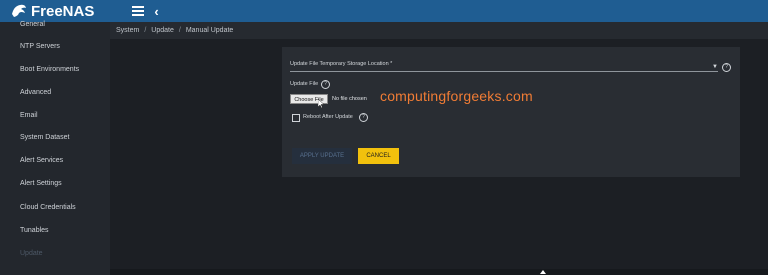 Image resolution: width=768 pixels, height=275 pixels. What do you see at coordinates (19, 10) in the screenshot?
I see `freenas-logo-icon` at bounding box center [19, 10].